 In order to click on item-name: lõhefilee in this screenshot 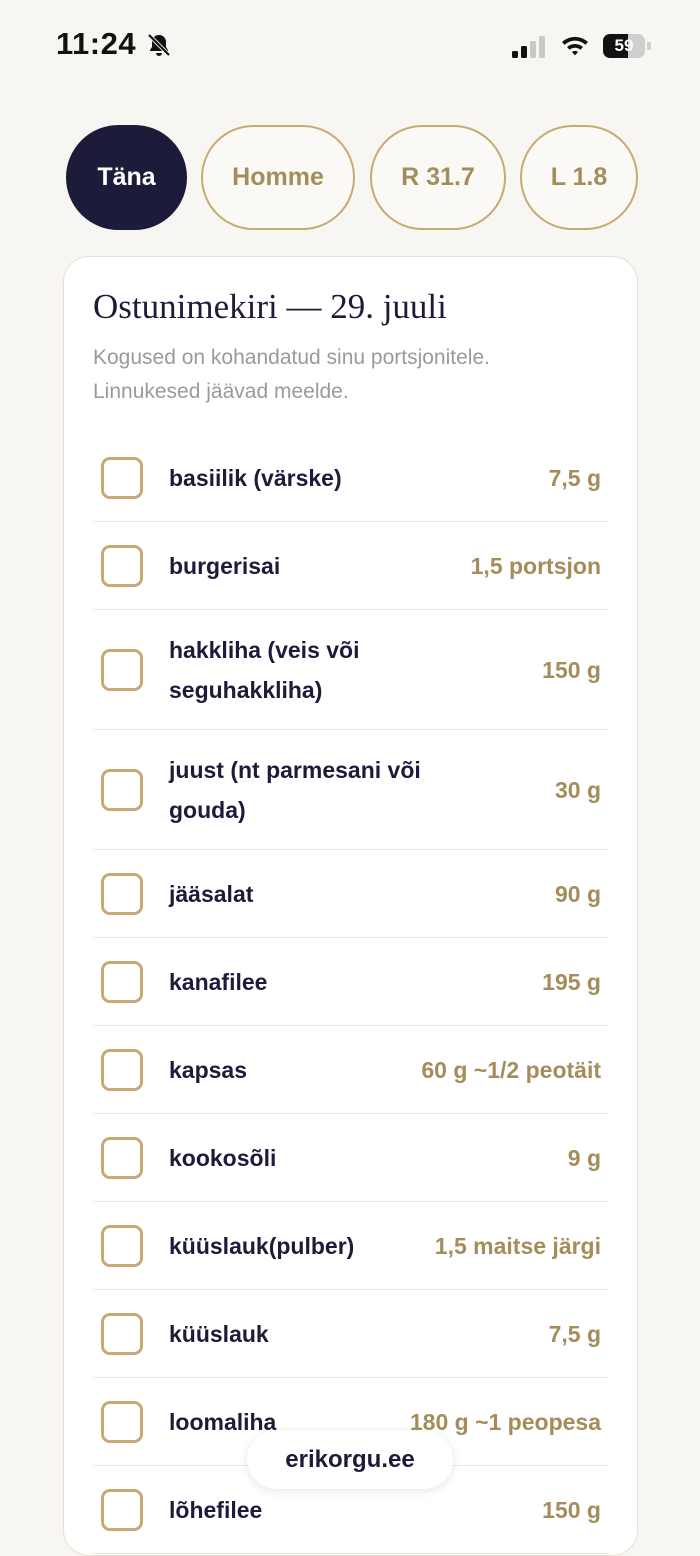, I will do `click(215, 1510)`.